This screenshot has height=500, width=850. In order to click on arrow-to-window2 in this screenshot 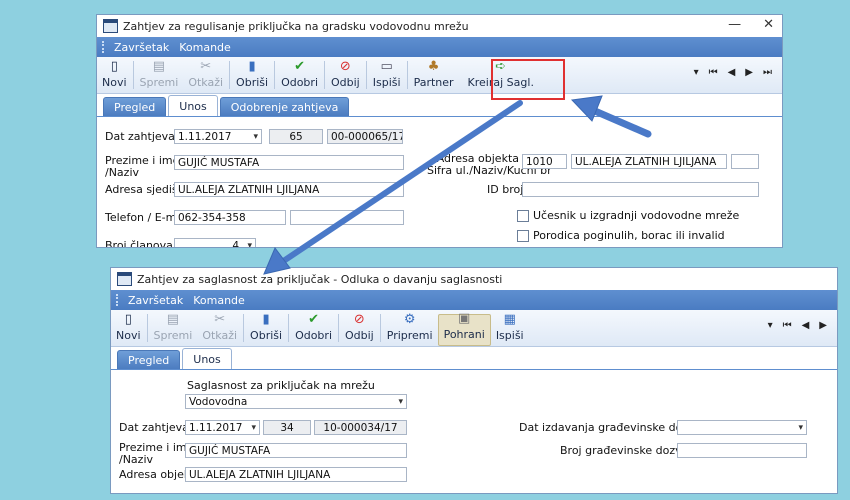, I will do `click(401, 182)`.